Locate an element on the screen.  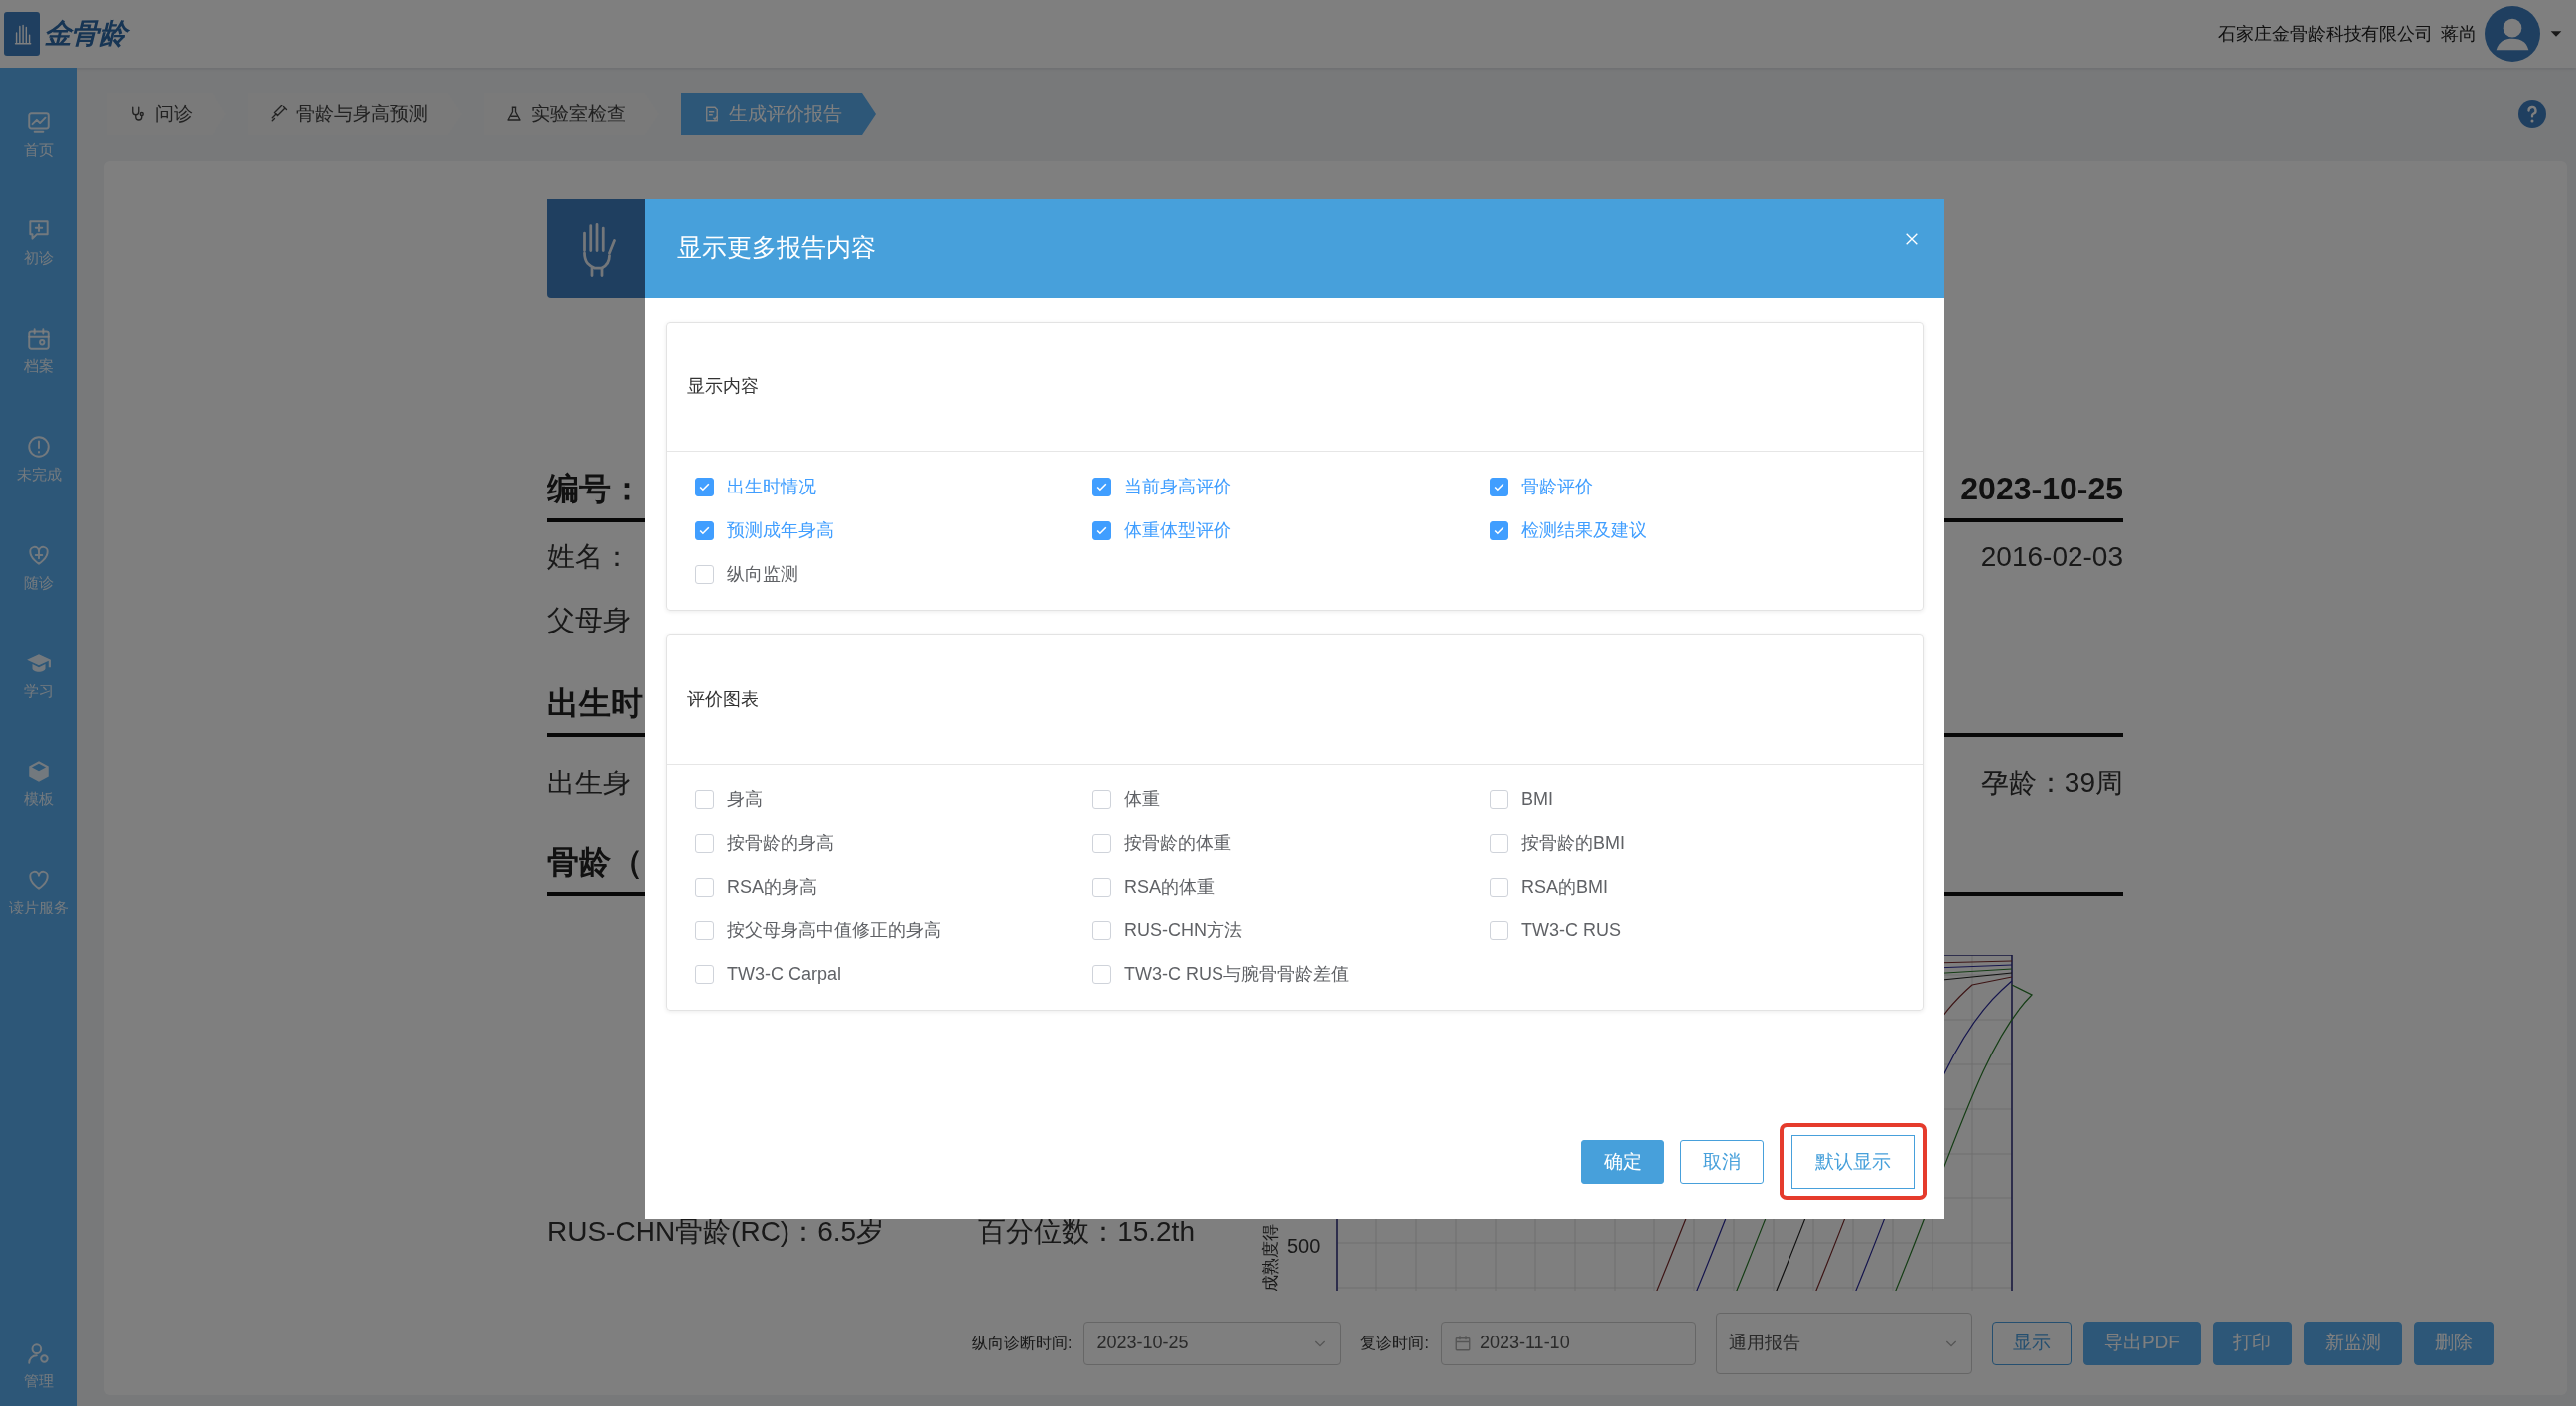
company-name: 石家庄金骨龄科技有限公司 is located at coordinates (2325, 34).